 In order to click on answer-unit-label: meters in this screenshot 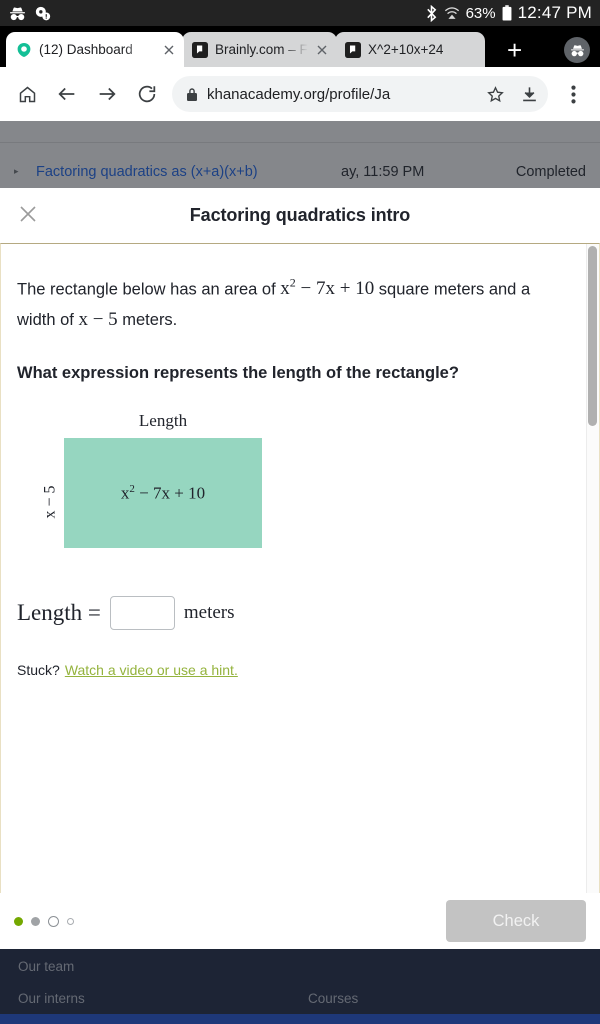, I will do `click(209, 612)`.